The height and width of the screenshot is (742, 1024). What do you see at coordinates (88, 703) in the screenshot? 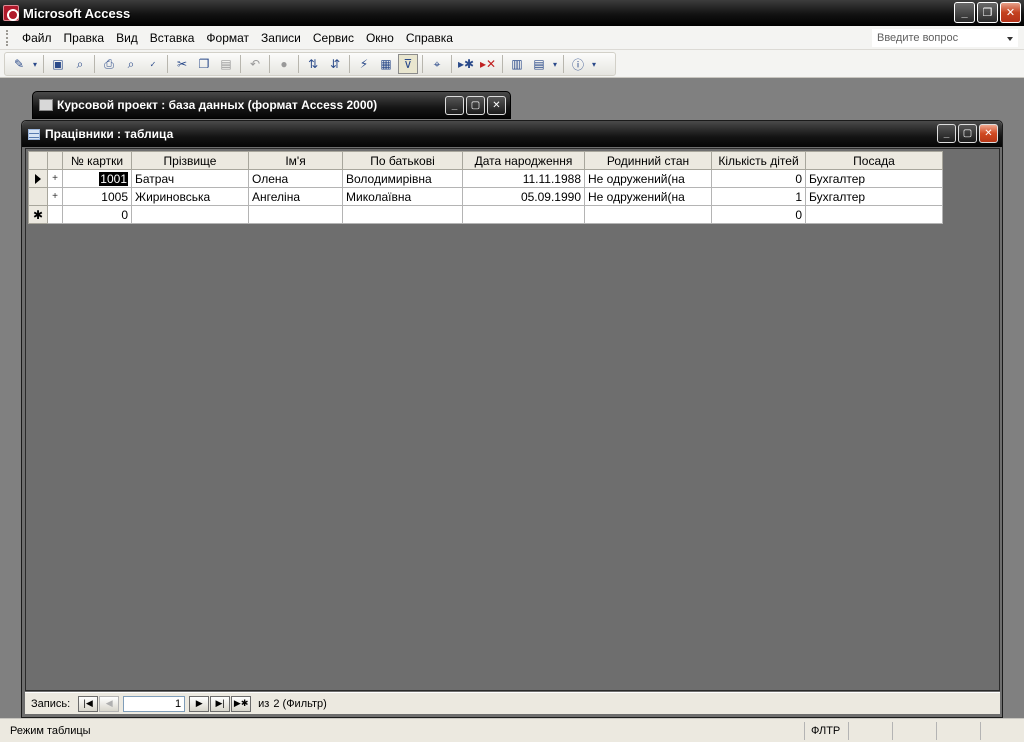
I see `first-record-button: |◀` at bounding box center [88, 703].